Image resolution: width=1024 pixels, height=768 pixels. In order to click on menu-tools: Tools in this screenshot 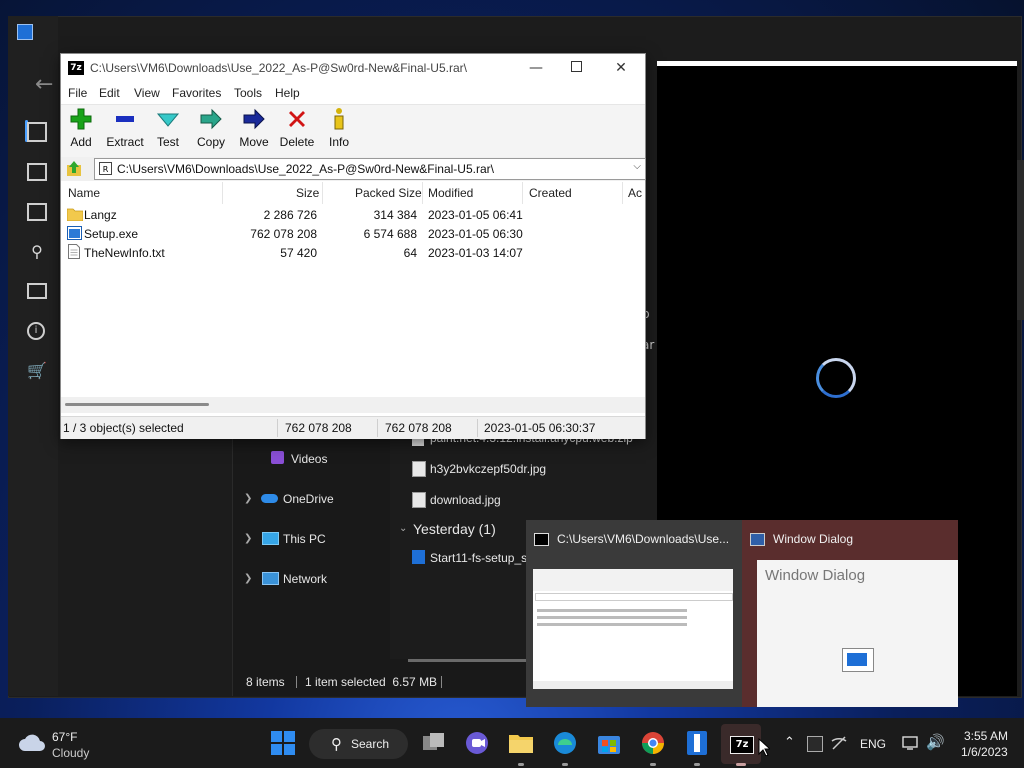, I will do `click(248, 93)`.